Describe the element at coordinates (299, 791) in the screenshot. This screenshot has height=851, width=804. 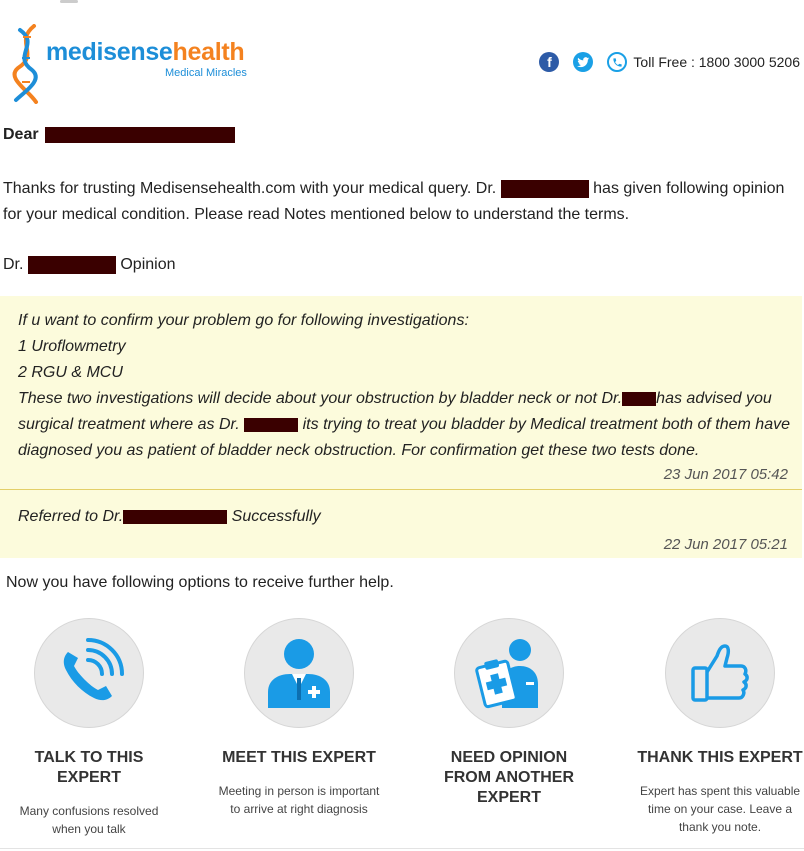
I see `option-desc-line: Meeting in person is important` at that location.